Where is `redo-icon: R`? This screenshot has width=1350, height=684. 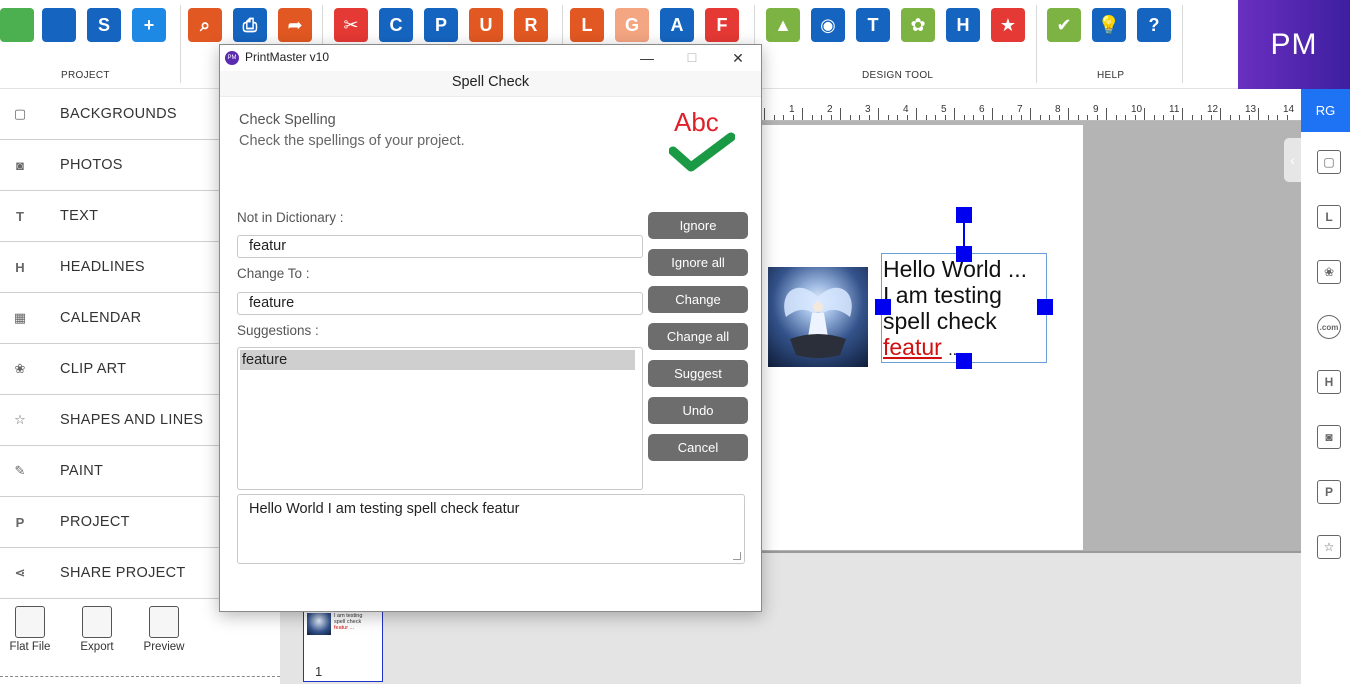 redo-icon: R is located at coordinates (531, 25).